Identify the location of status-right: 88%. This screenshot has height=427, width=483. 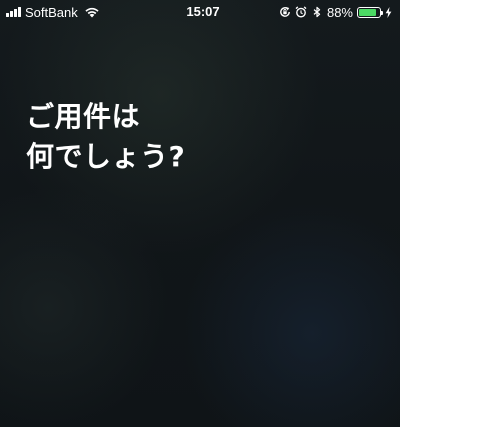
(335, 12).